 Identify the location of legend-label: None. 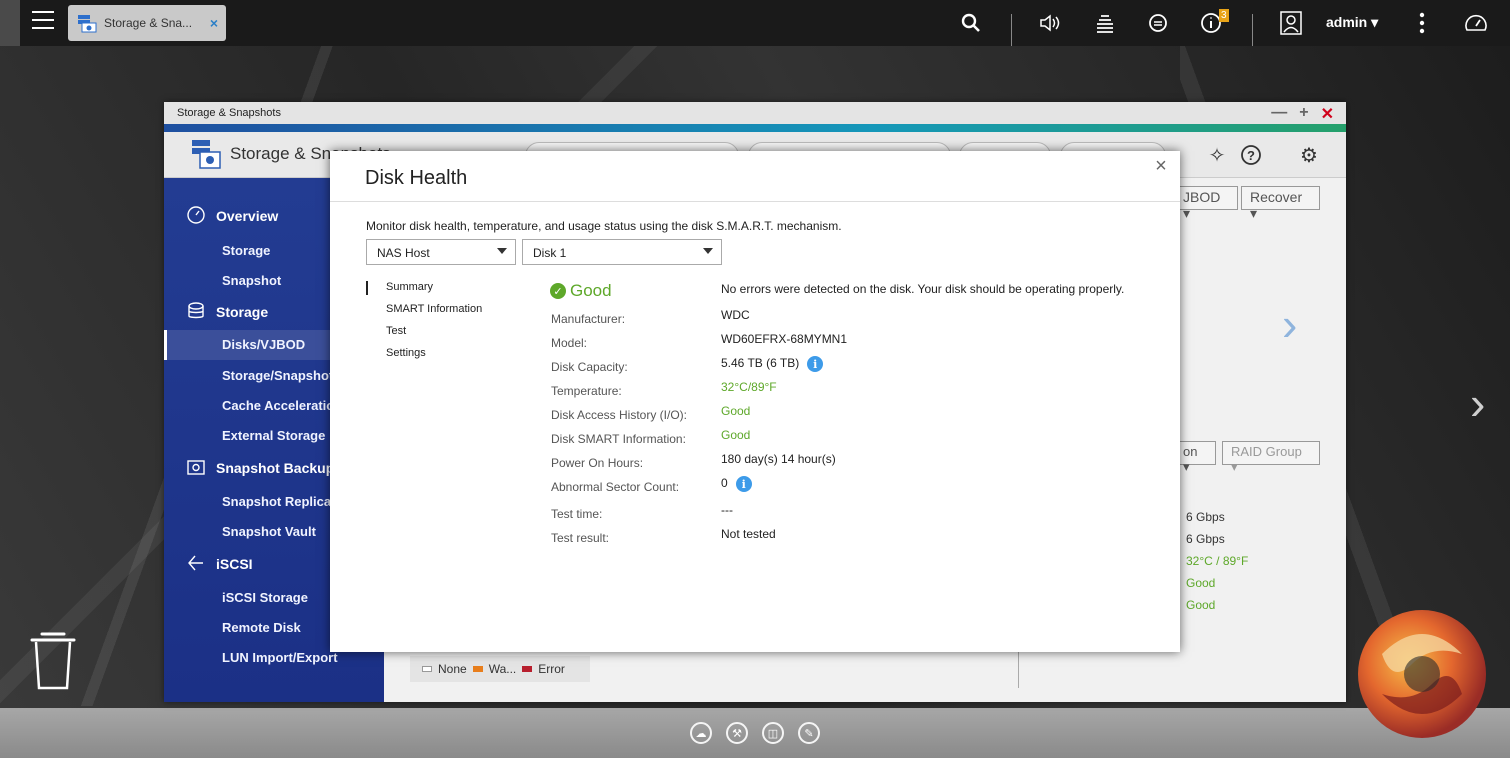
(452, 669).